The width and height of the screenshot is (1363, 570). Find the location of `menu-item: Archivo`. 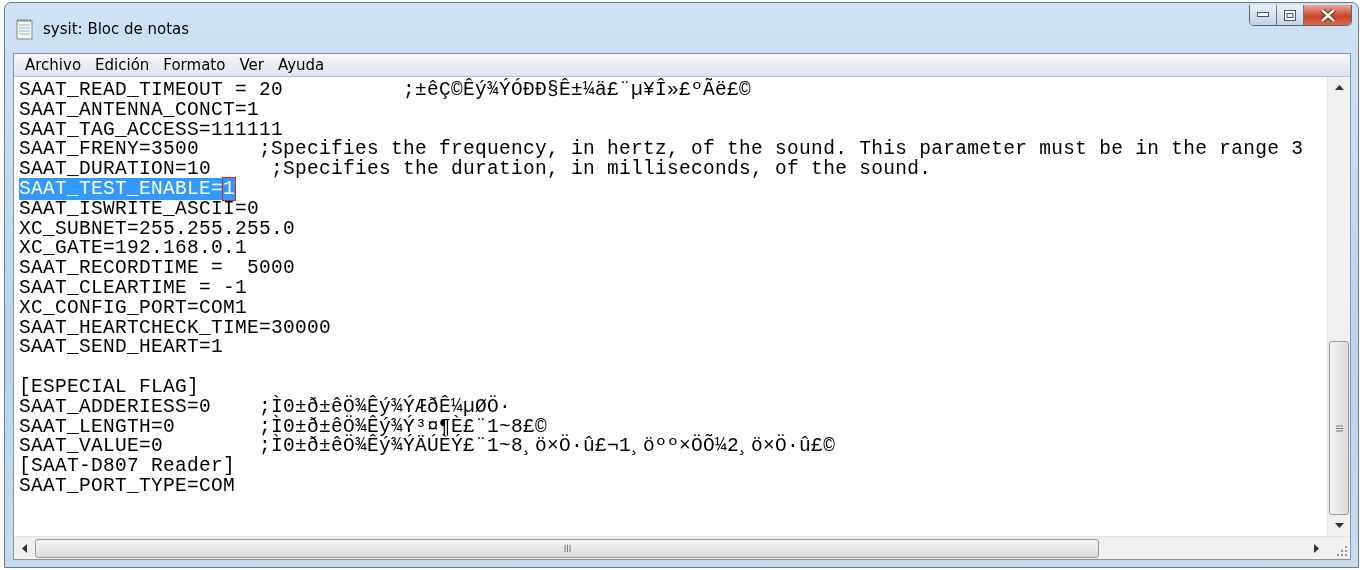

menu-item: Archivo is located at coordinates (53, 65).